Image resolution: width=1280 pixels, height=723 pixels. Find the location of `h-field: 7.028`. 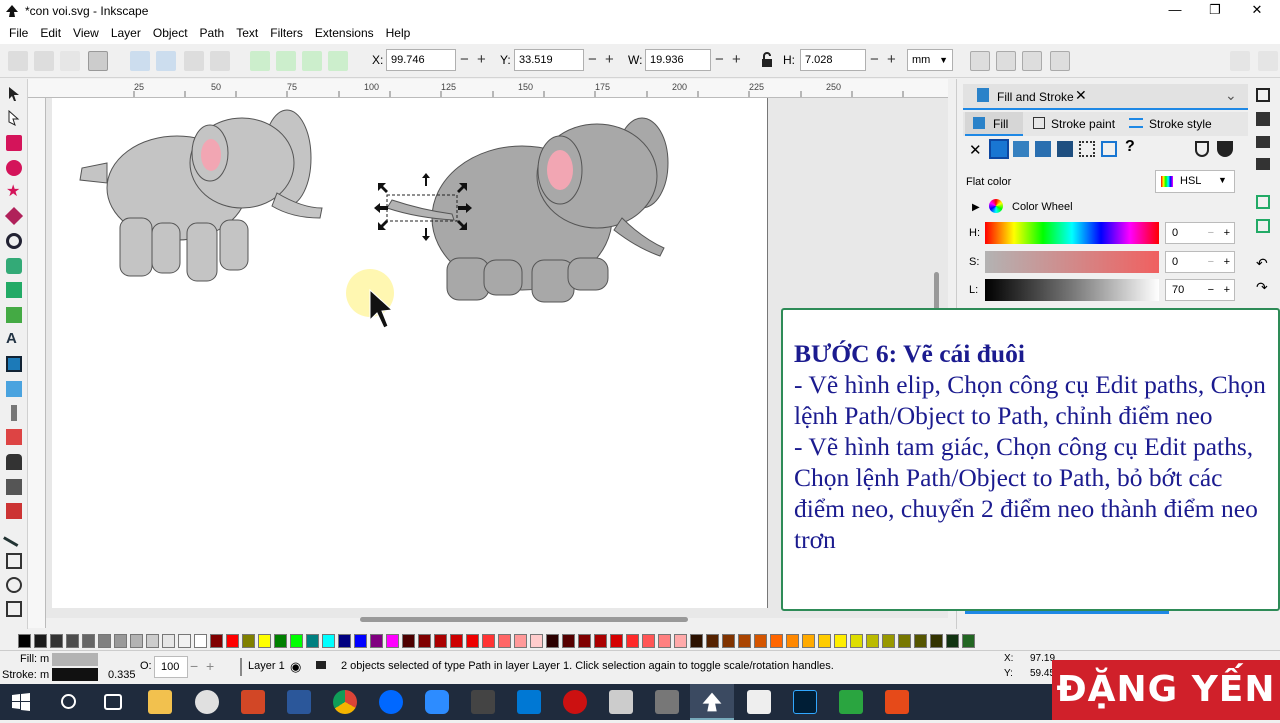

h-field: 7.028 is located at coordinates (833, 60).